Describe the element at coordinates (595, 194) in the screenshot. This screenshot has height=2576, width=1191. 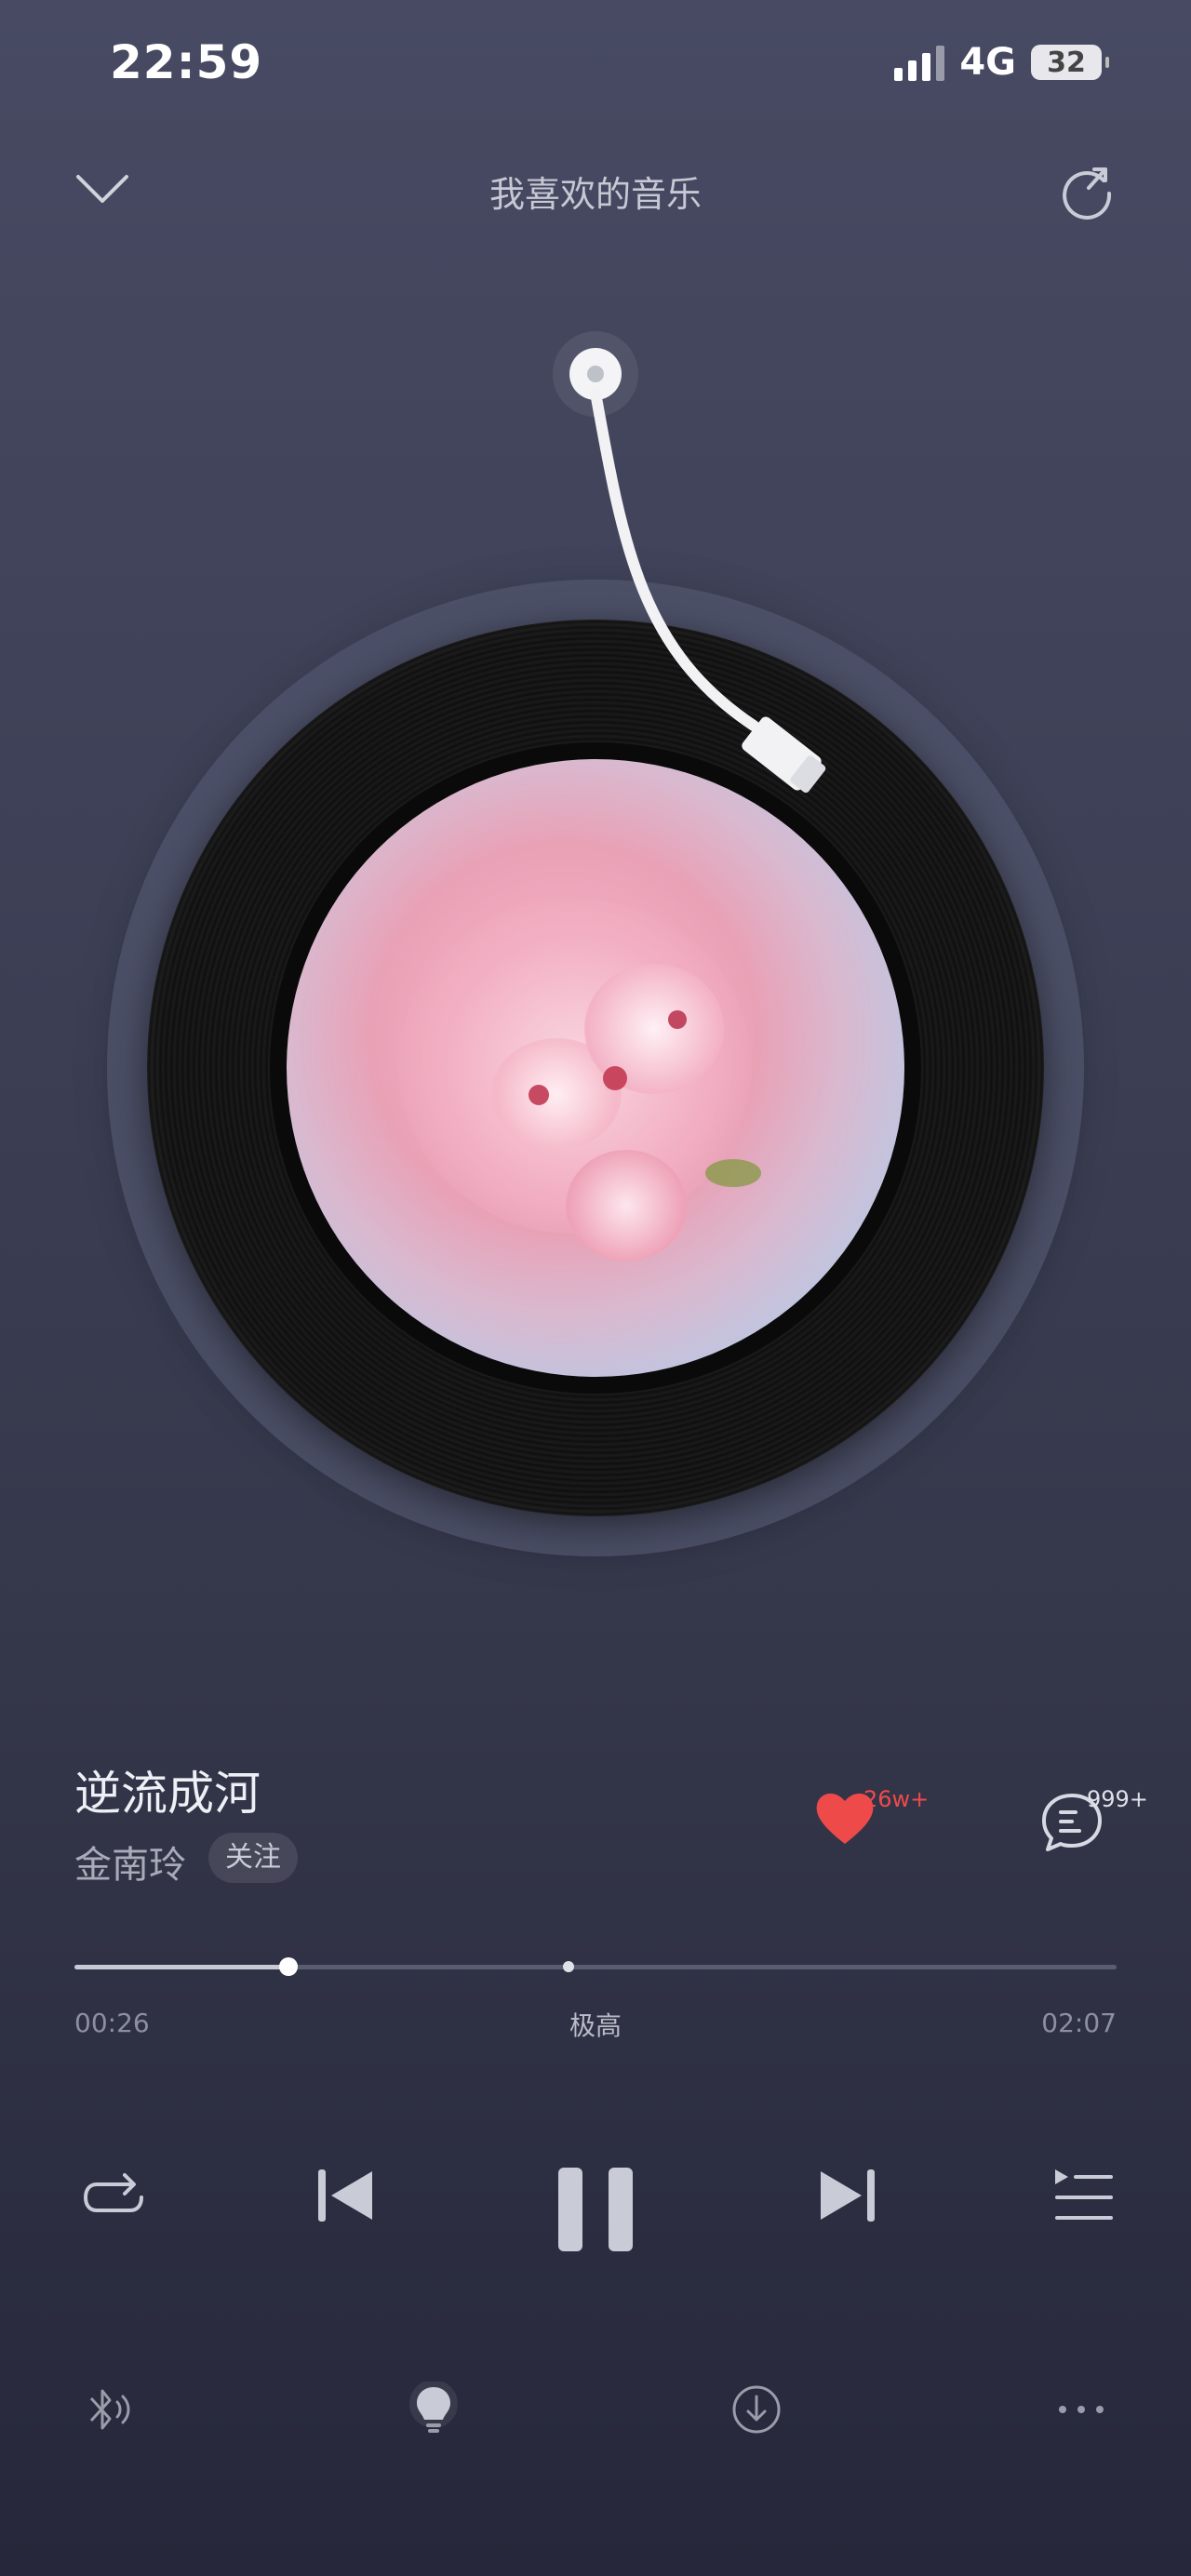
I see `page-title: 我喜欢的音乐` at that location.